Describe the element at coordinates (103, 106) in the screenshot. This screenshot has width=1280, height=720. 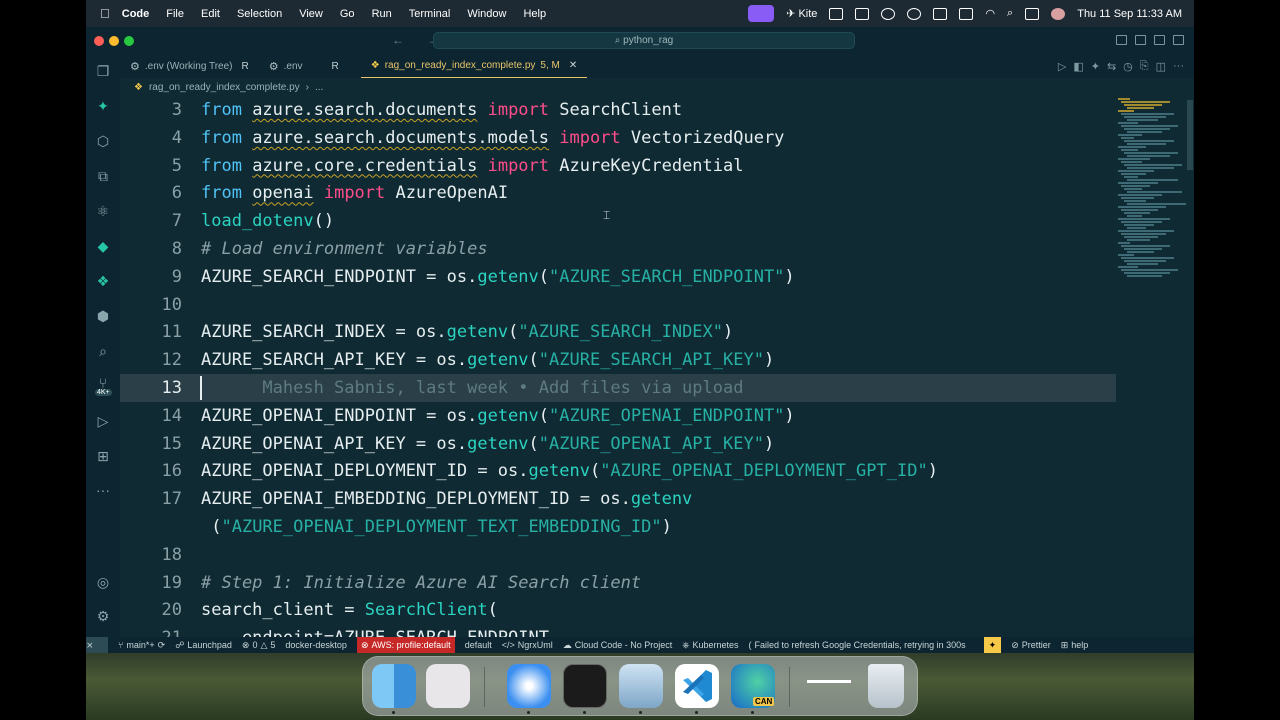
I see `copilot-sparkle-icon: ✦` at that location.